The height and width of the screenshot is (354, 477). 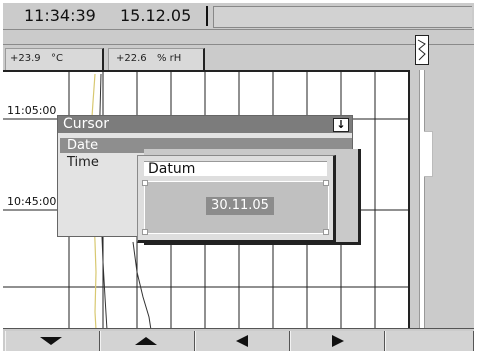 What do you see at coordinates (131, 58) in the screenshot?
I see `channel-2-reading: +22.6` at bounding box center [131, 58].